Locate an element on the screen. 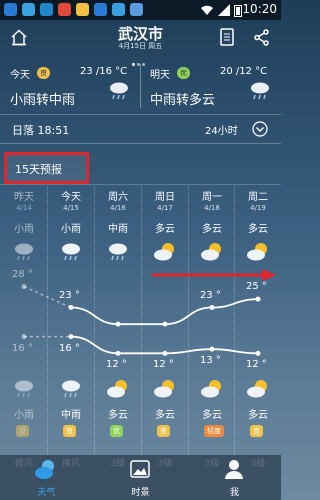  forecast-day: 周二 is located at coordinates (258, 197).